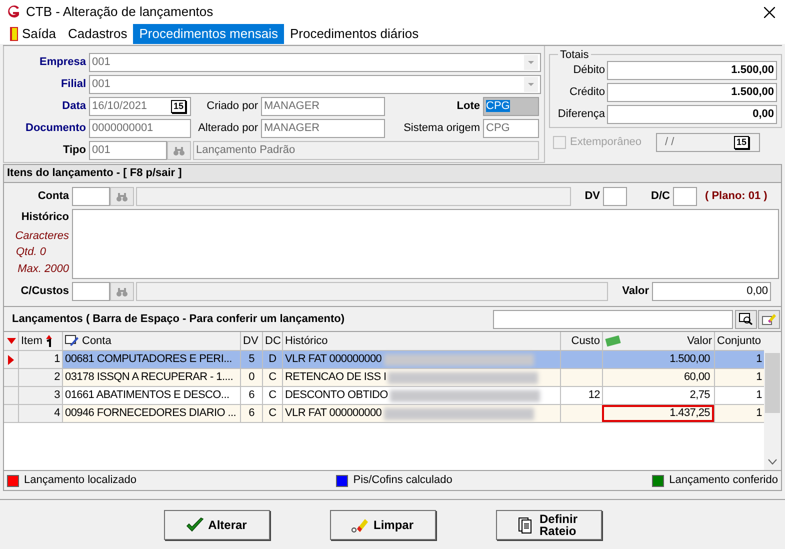 The width and height of the screenshot is (785, 549). I want to click on search-icon, so click(746, 319).